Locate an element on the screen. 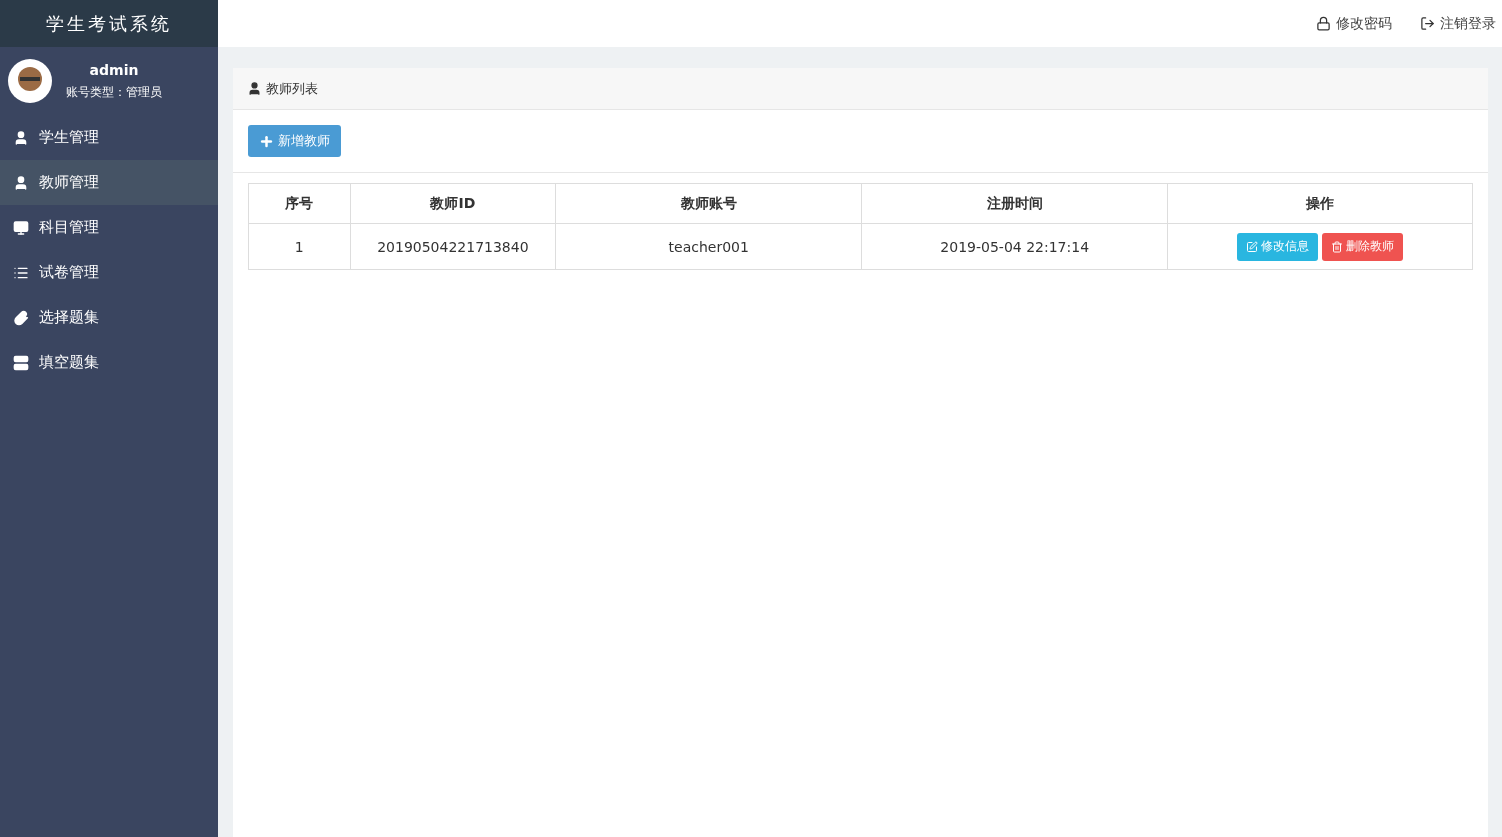 This screenshot has height=837, width=1502. sidebar-item: 选择题集 is located at coordinates (109, 317).